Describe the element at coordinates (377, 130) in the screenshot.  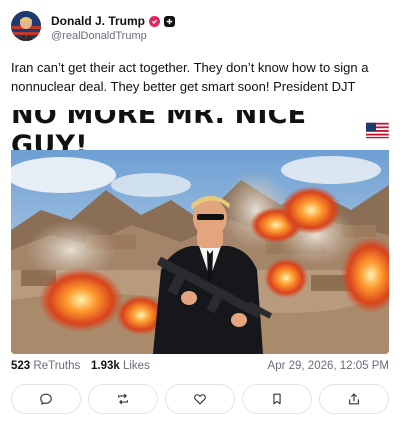
I see `us-flag-icon` at that location.